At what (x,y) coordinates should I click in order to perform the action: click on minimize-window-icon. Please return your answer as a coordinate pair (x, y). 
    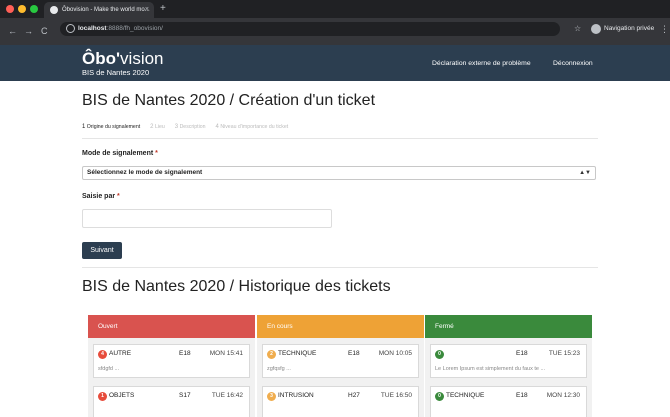
    Looking at the image, I should click on (22, 9).